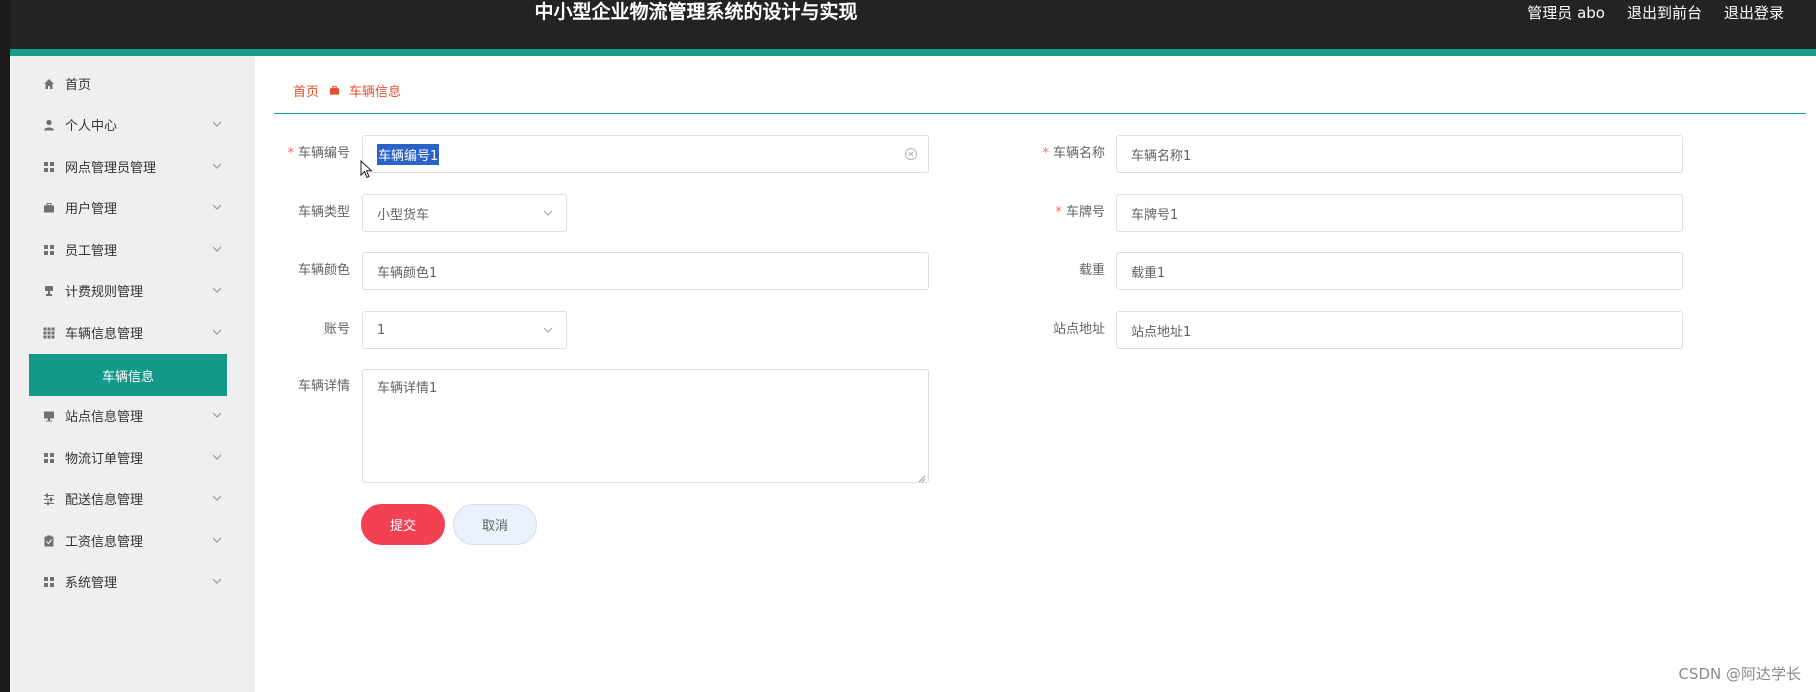 The height and width of the screenshot is (692, 1816). Describe the element at coordinates (407, 388) in the screenshot. I see `details-value: 车辆详情1` at that location.